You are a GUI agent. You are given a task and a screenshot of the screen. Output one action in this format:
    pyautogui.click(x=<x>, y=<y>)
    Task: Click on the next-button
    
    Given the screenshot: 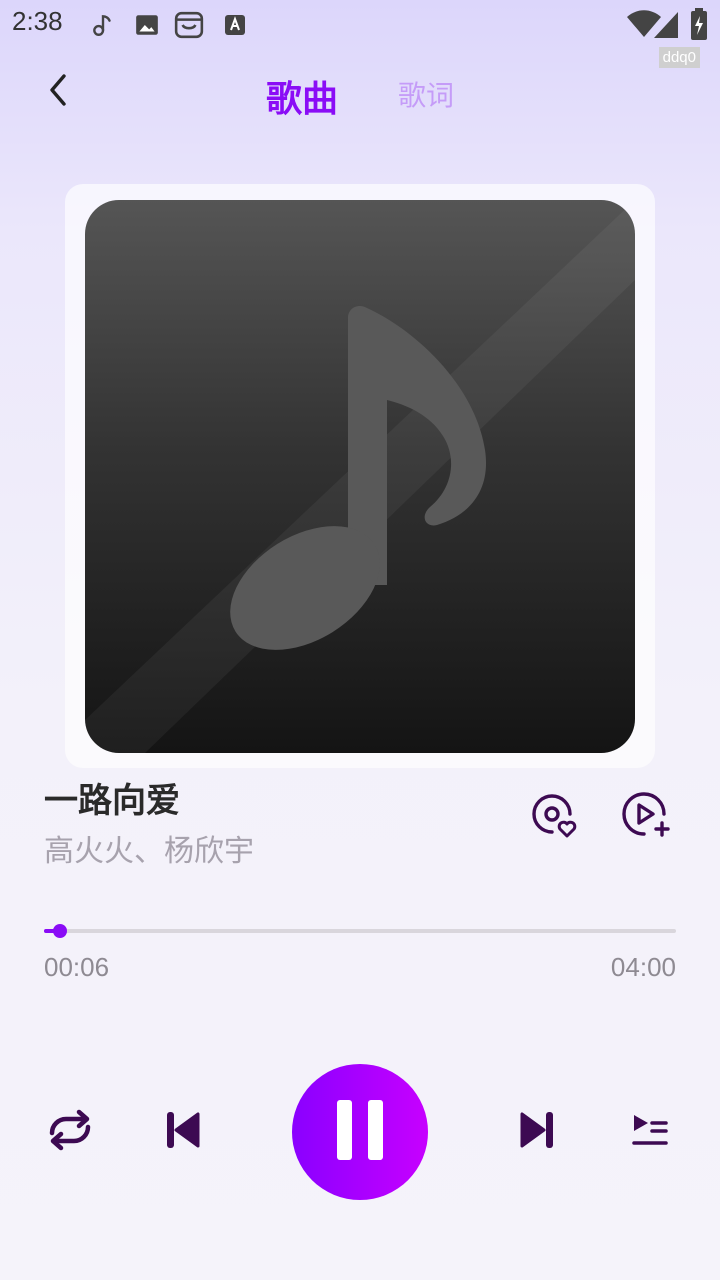 What is the action you would take?
    pyautogui.click(x=537, y=1132)
    